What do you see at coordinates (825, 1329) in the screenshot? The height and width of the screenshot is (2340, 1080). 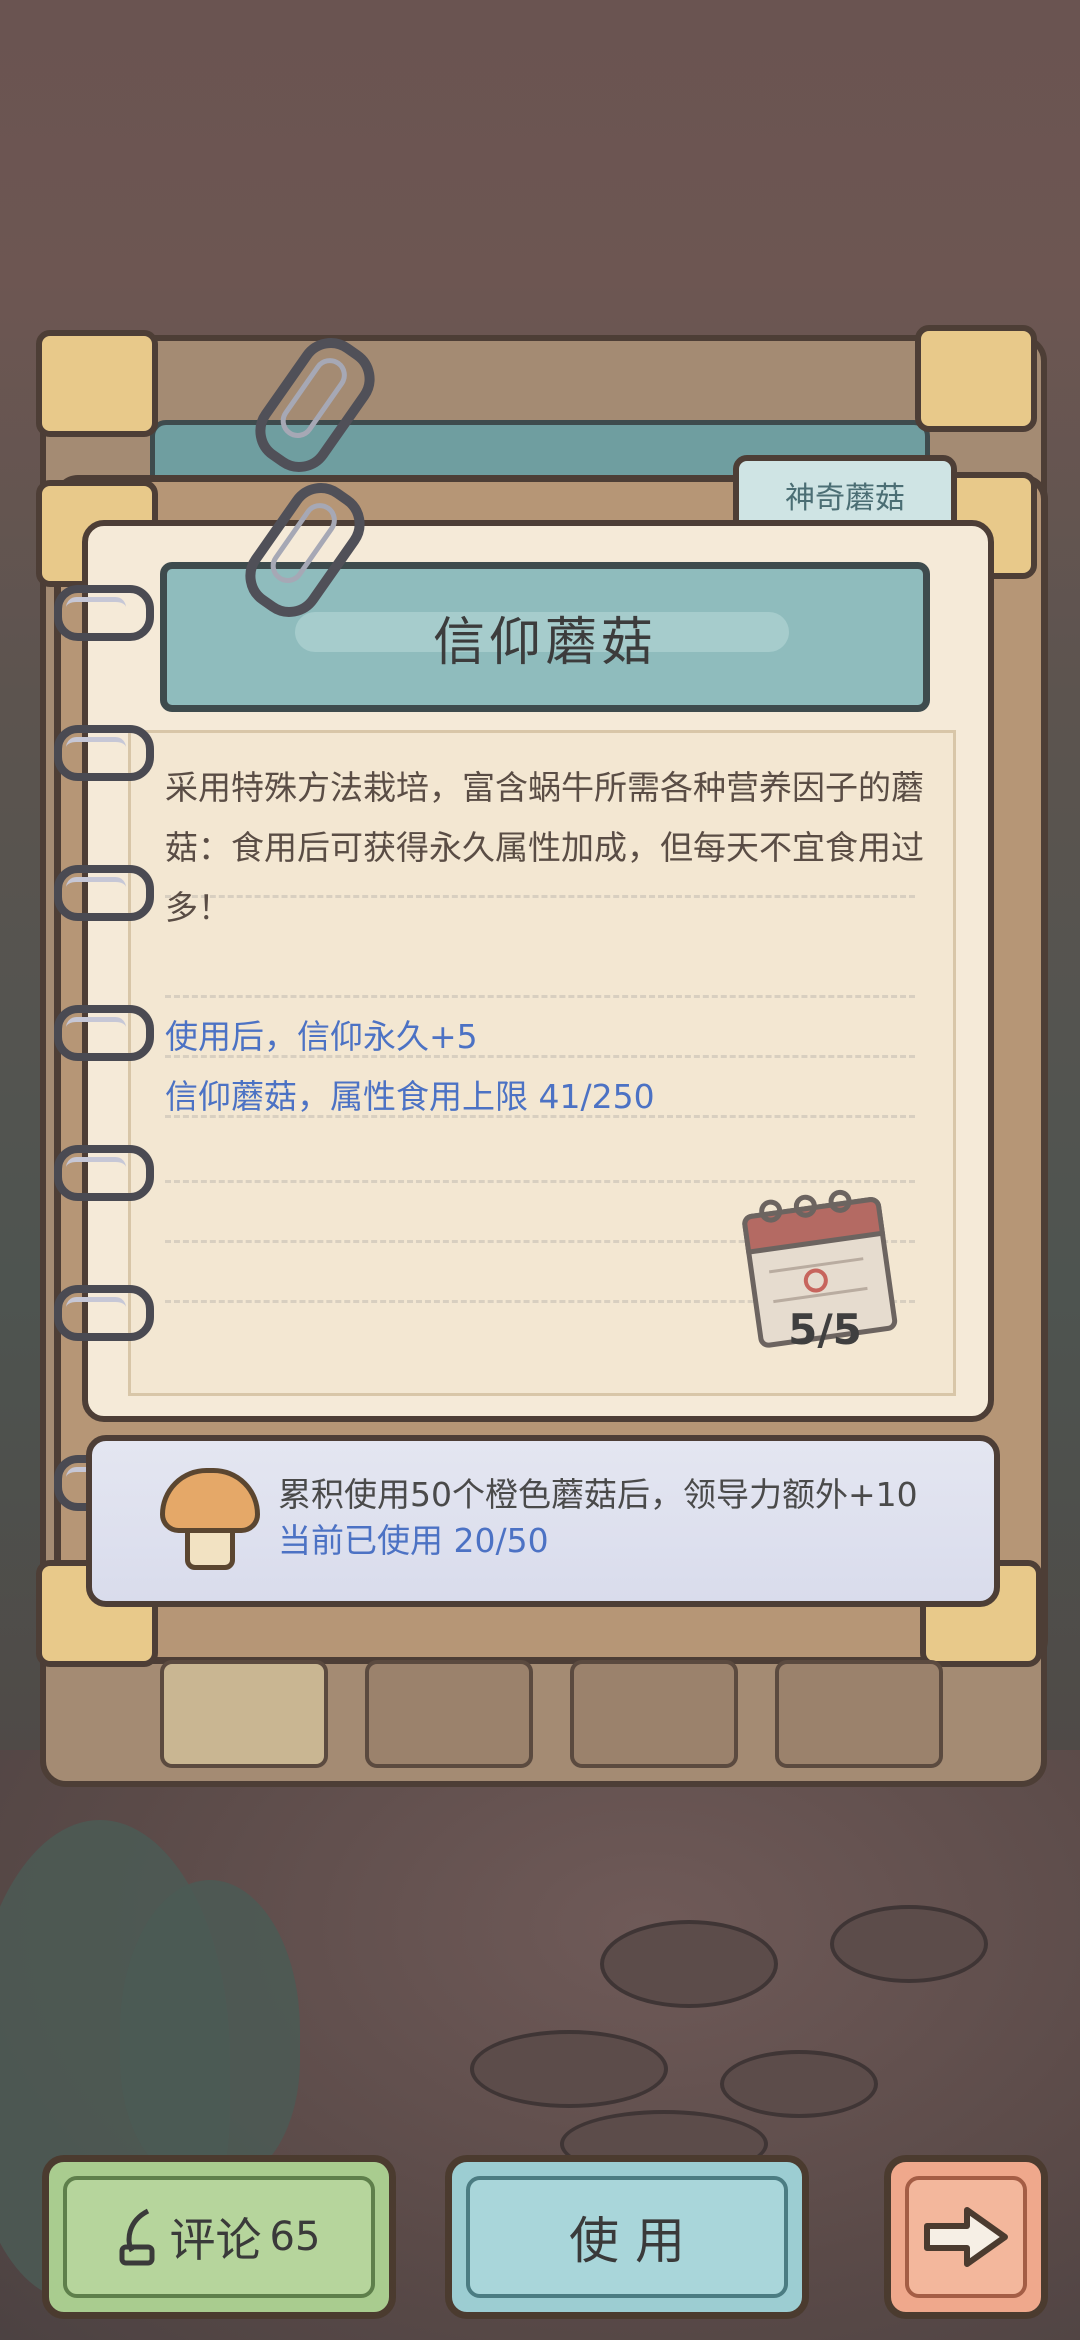 I see `page-indicator: 5/5` at bounding box center [825, 1329].